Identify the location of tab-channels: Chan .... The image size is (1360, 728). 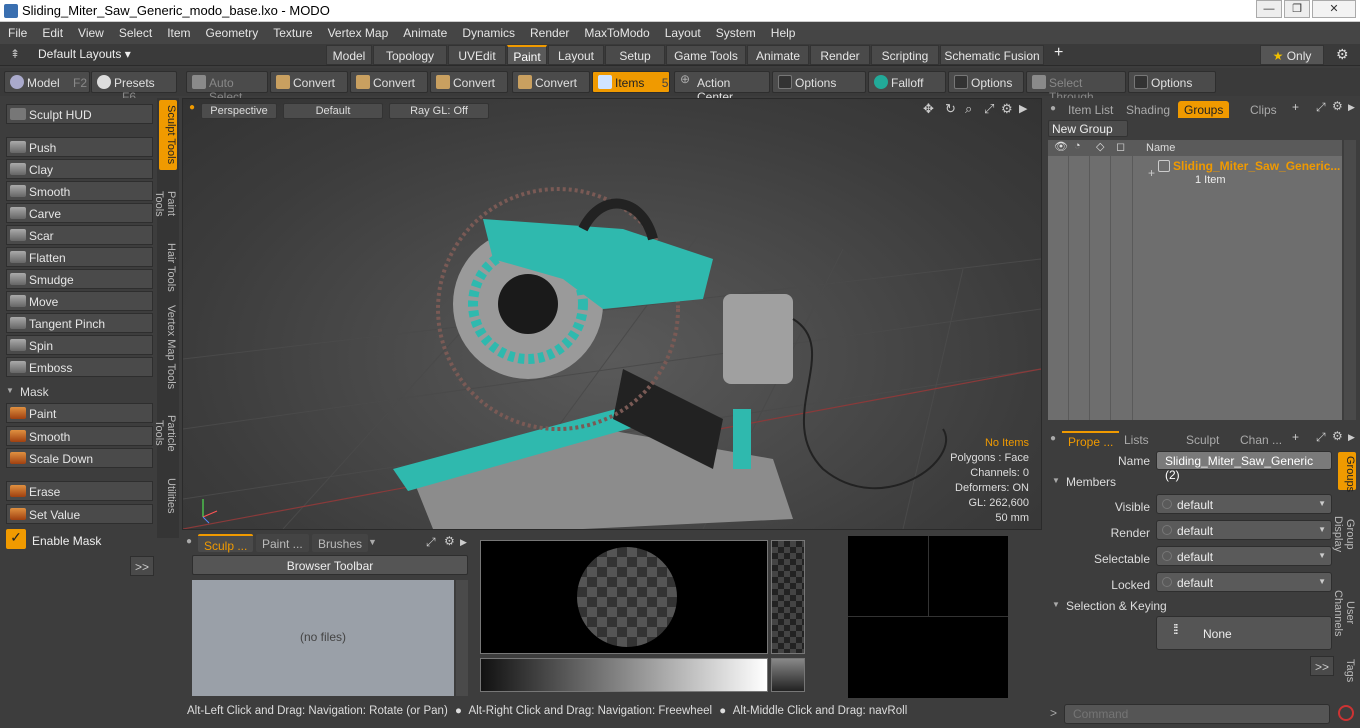
(1261, 439).